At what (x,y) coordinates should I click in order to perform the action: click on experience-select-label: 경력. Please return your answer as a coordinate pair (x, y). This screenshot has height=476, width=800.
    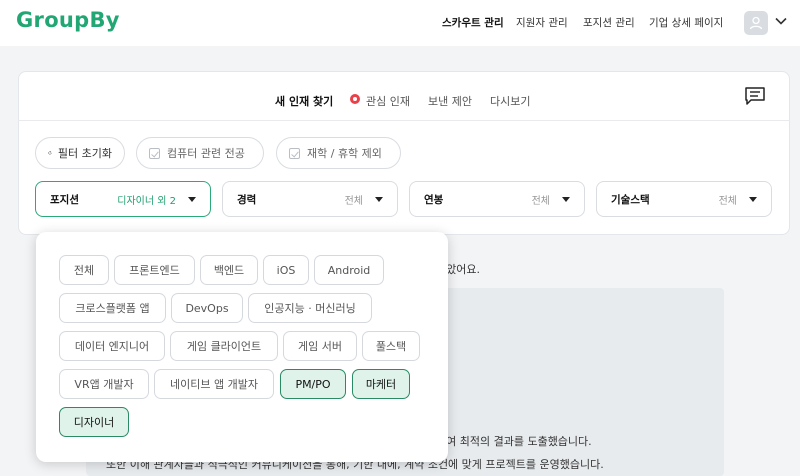
    Looking at the image, I should click on (247, 199).